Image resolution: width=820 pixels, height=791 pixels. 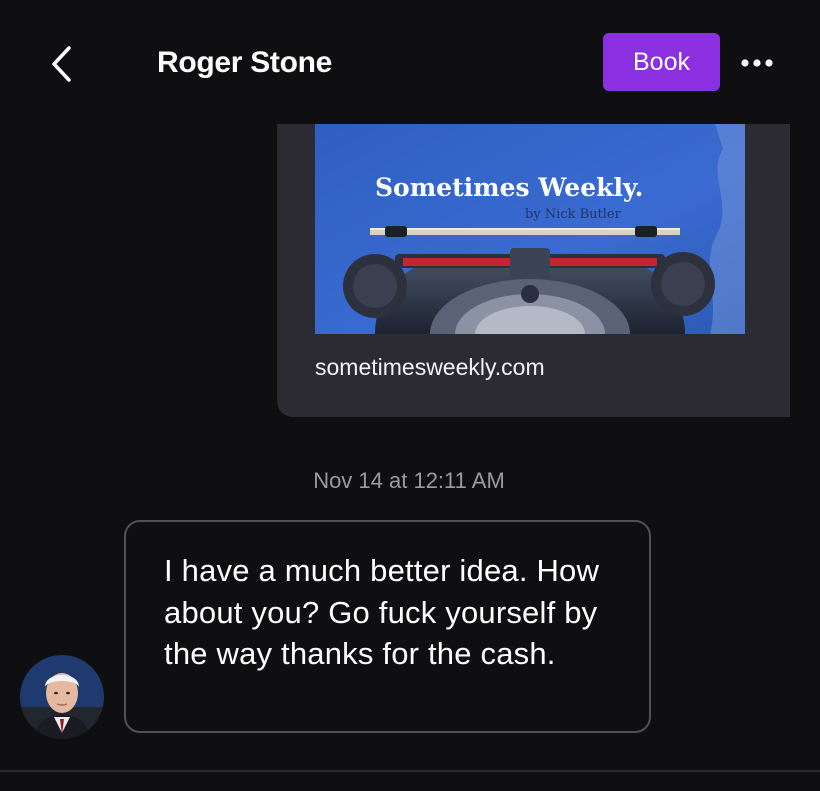 I want to click on preview-title: Sometimes Weekly., so click(x=509, y=187).